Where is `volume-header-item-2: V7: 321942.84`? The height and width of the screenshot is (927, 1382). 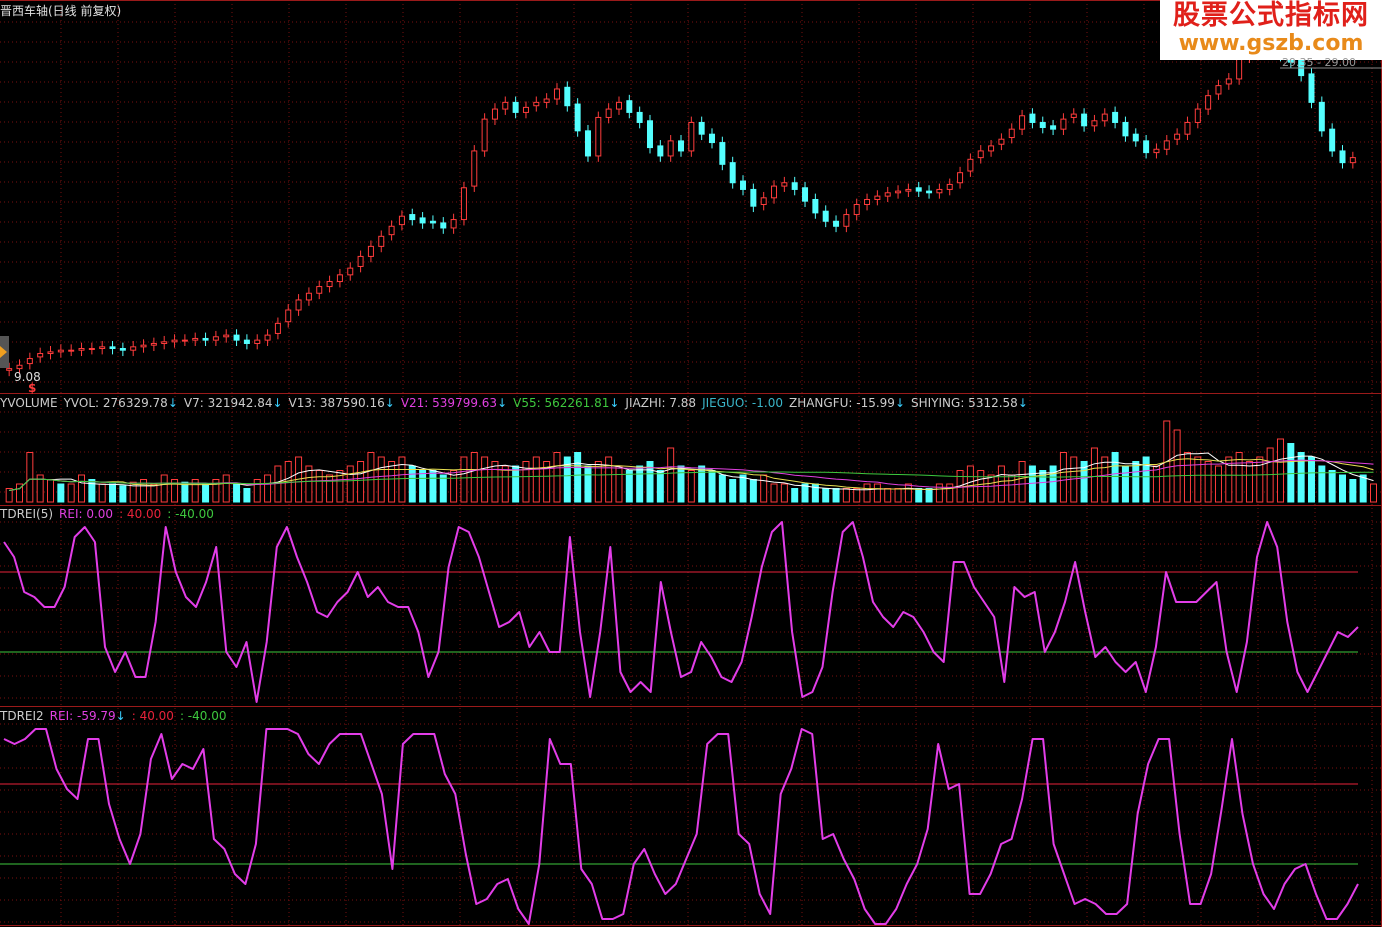 volume-header-item-2: V7: 321942.84 is located at coordinates (228, 403).